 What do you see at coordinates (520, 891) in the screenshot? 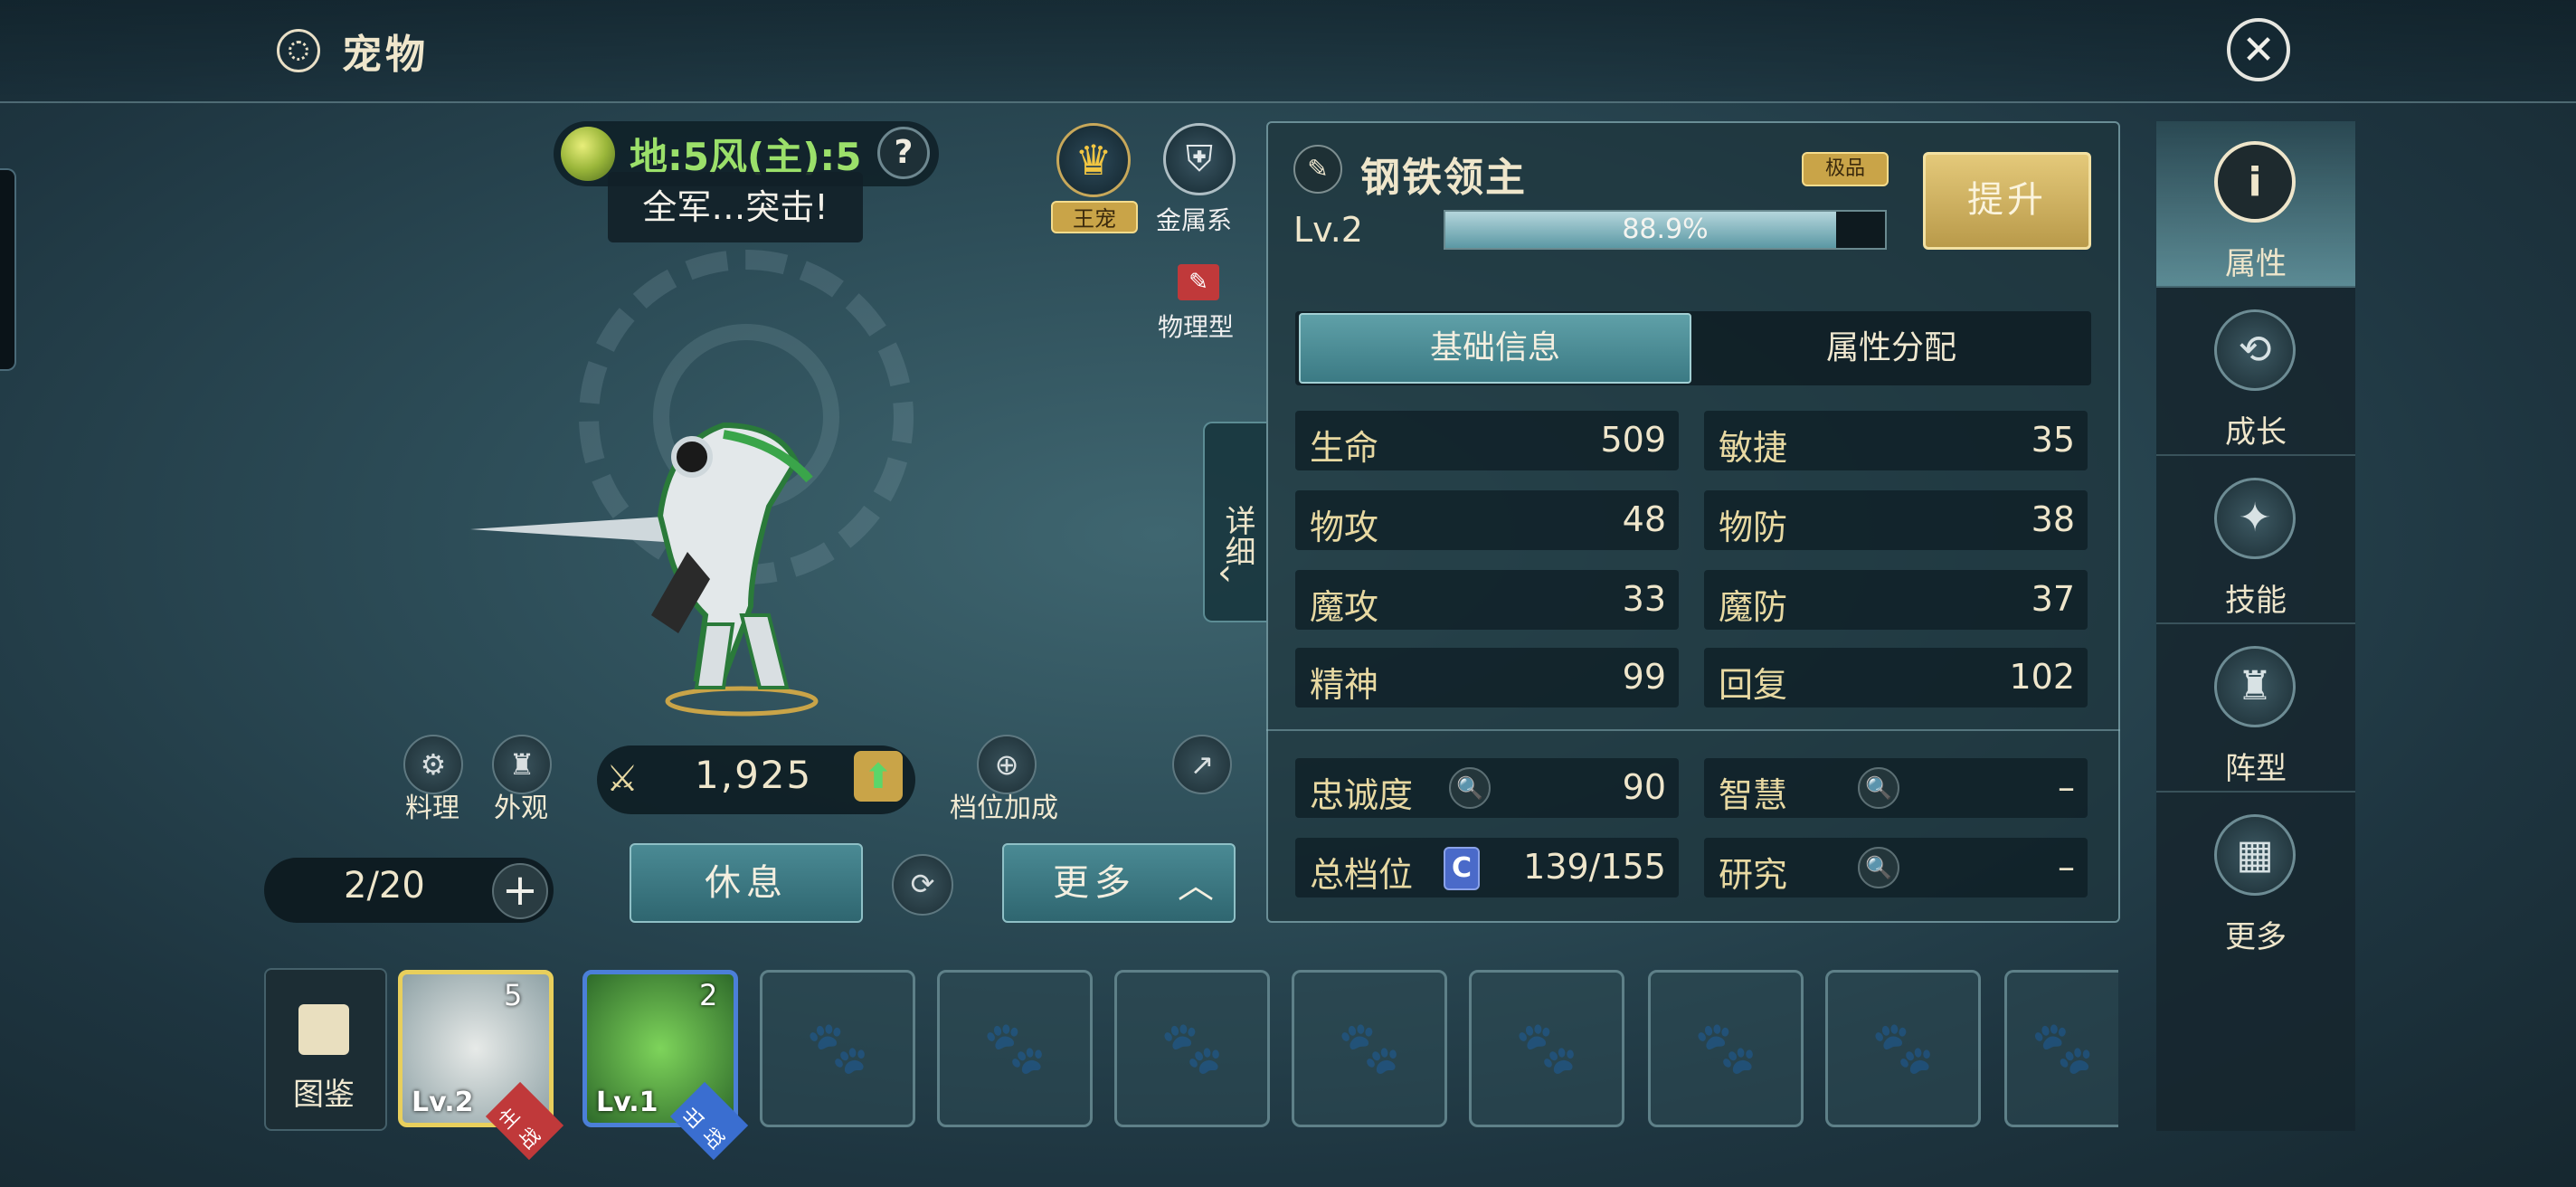
I see `add-slot-button: +` at bounding box center [520, 891].